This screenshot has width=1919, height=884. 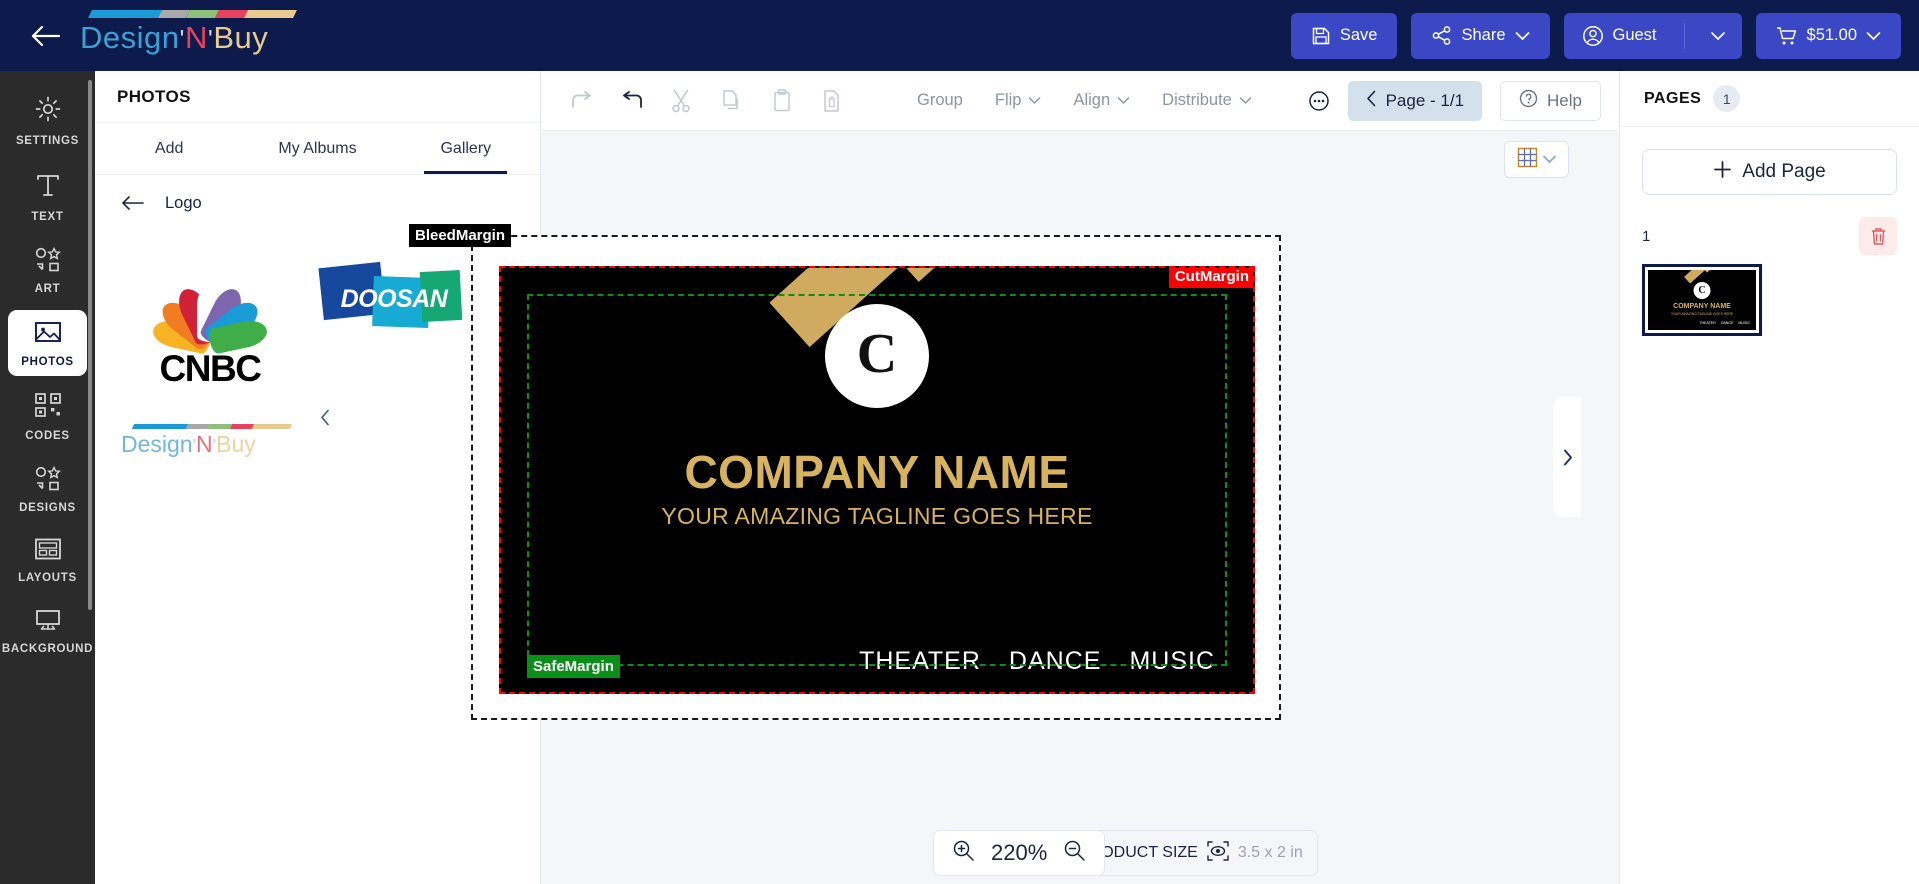 I want to click on sidebar-item-layouts: LAYOUTS, so click(x=47, y=560).